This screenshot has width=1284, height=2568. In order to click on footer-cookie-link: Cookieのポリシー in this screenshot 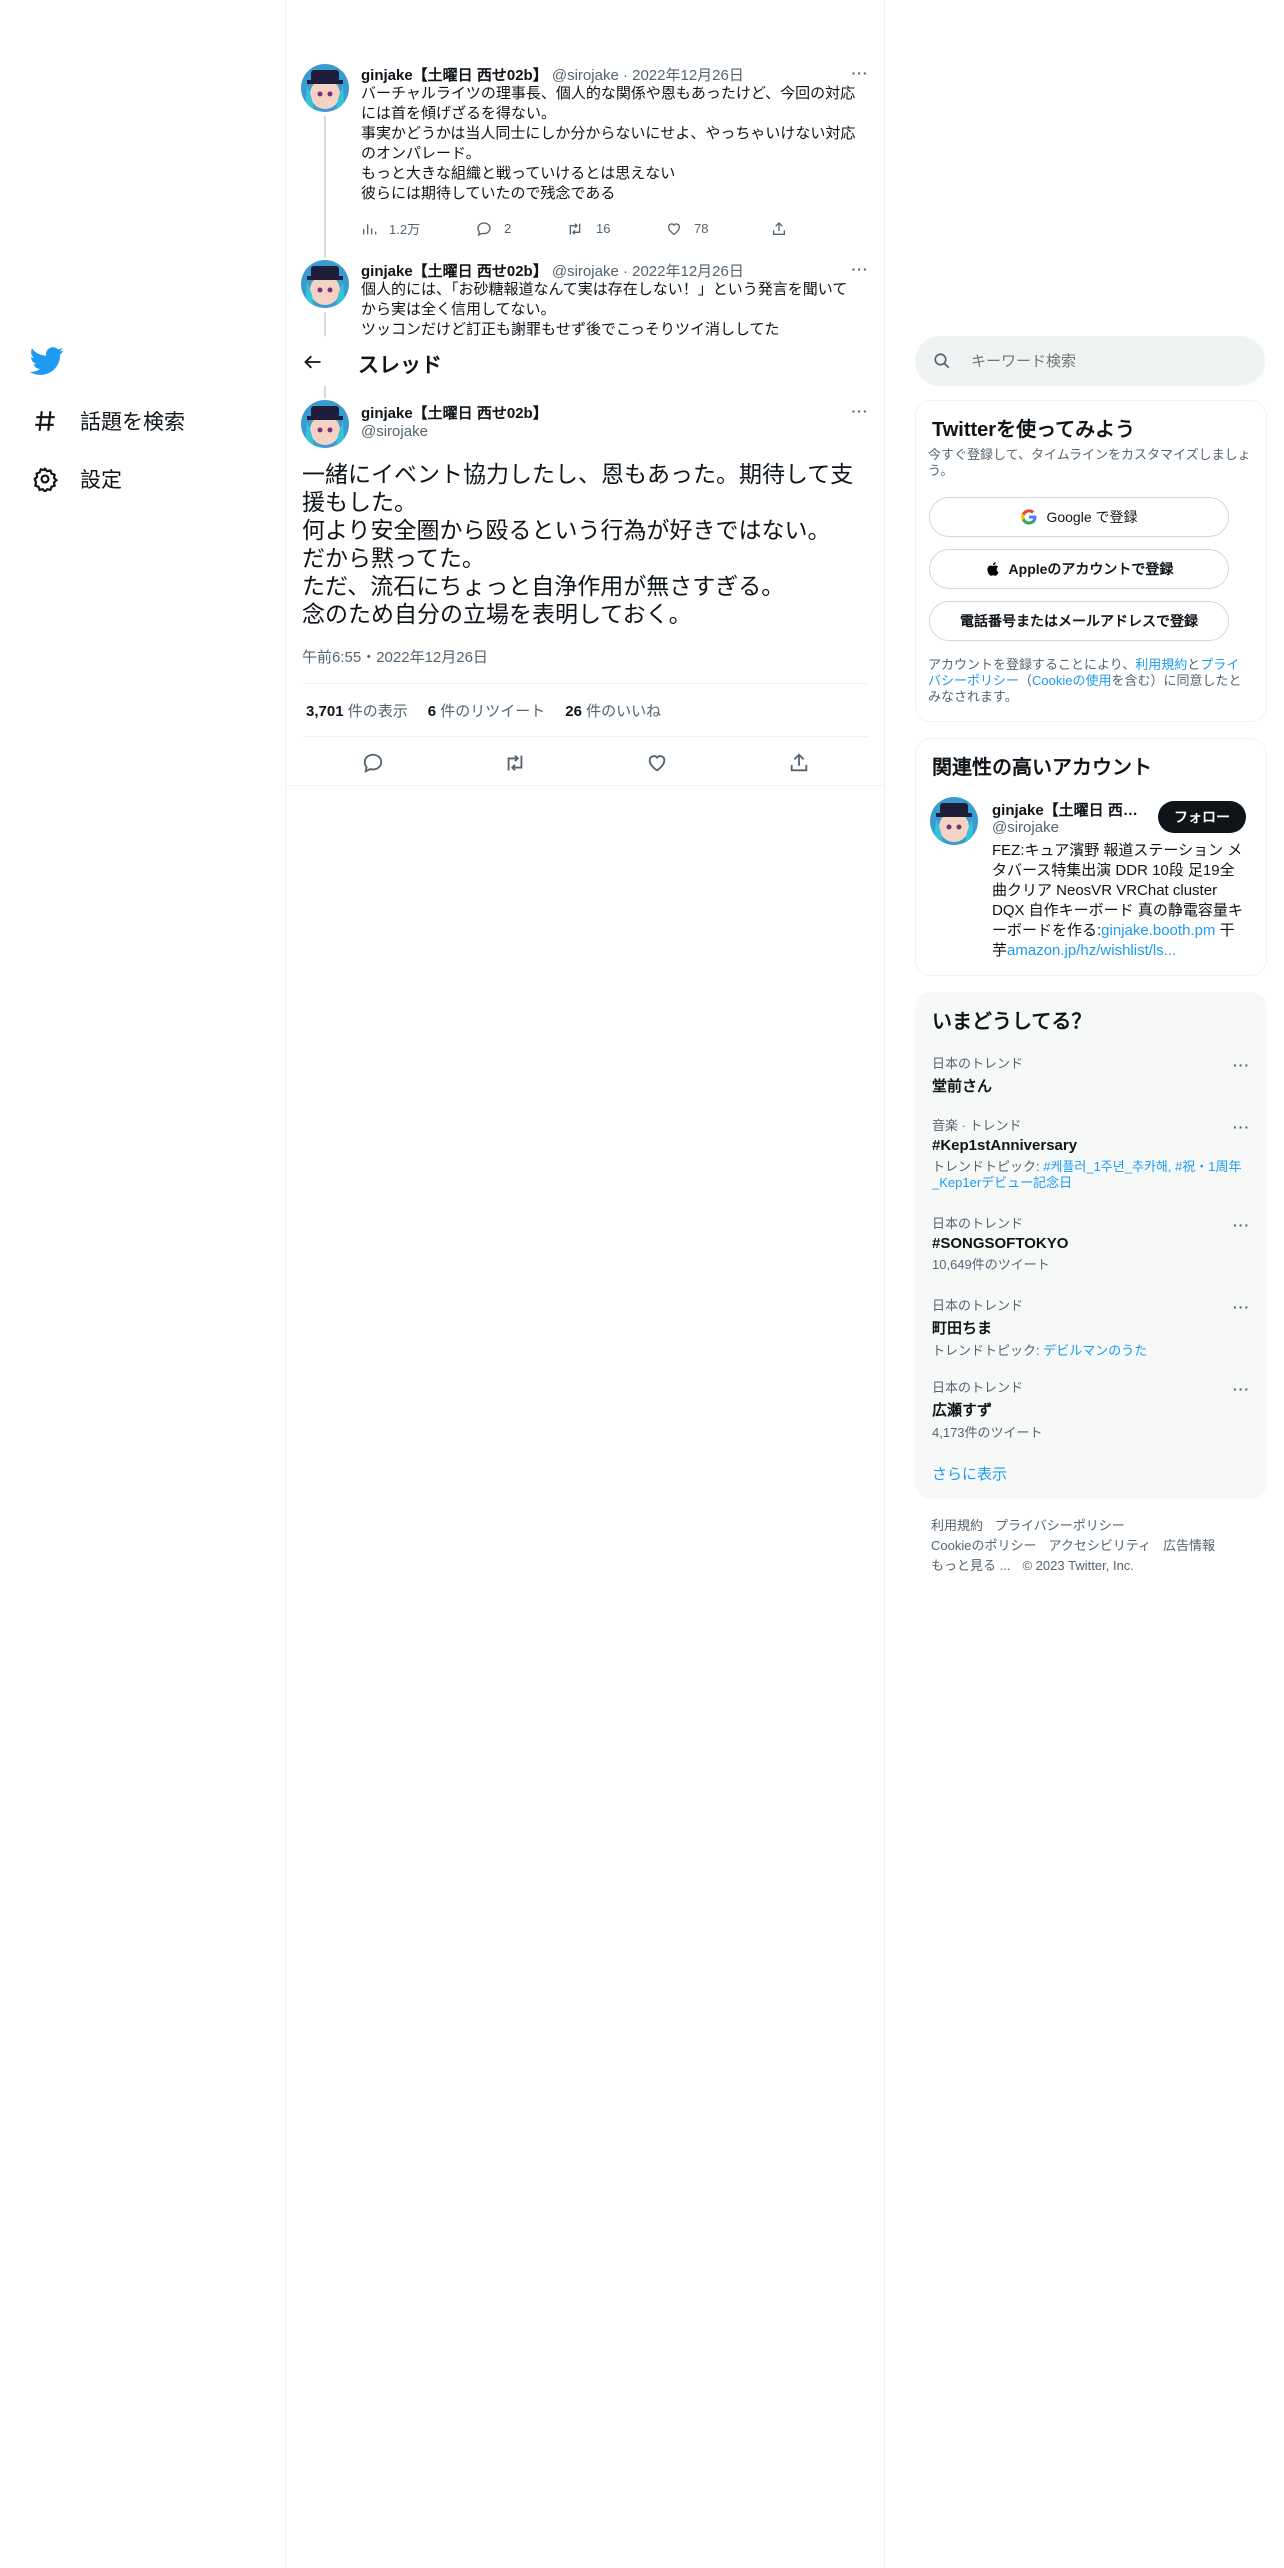, I will do `click(983, 1545)`.